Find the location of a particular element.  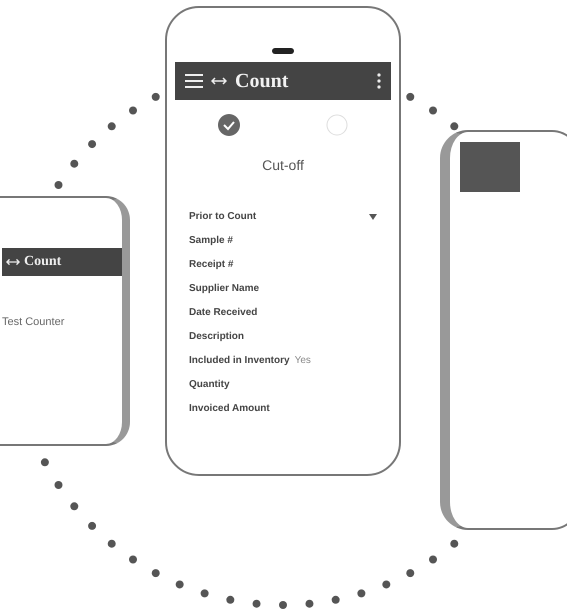

field-label: Included in Inventory is located at coordinates (239, 360).